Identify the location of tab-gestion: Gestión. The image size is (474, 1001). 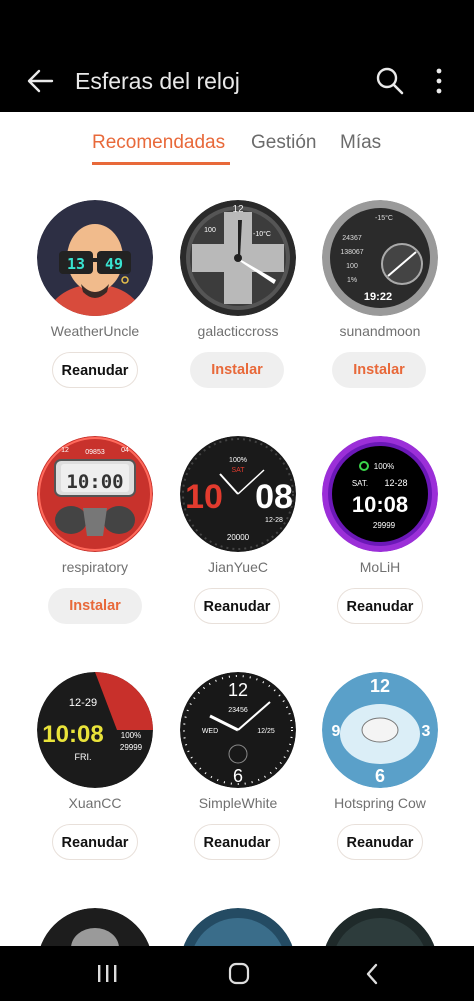
(283, 143).